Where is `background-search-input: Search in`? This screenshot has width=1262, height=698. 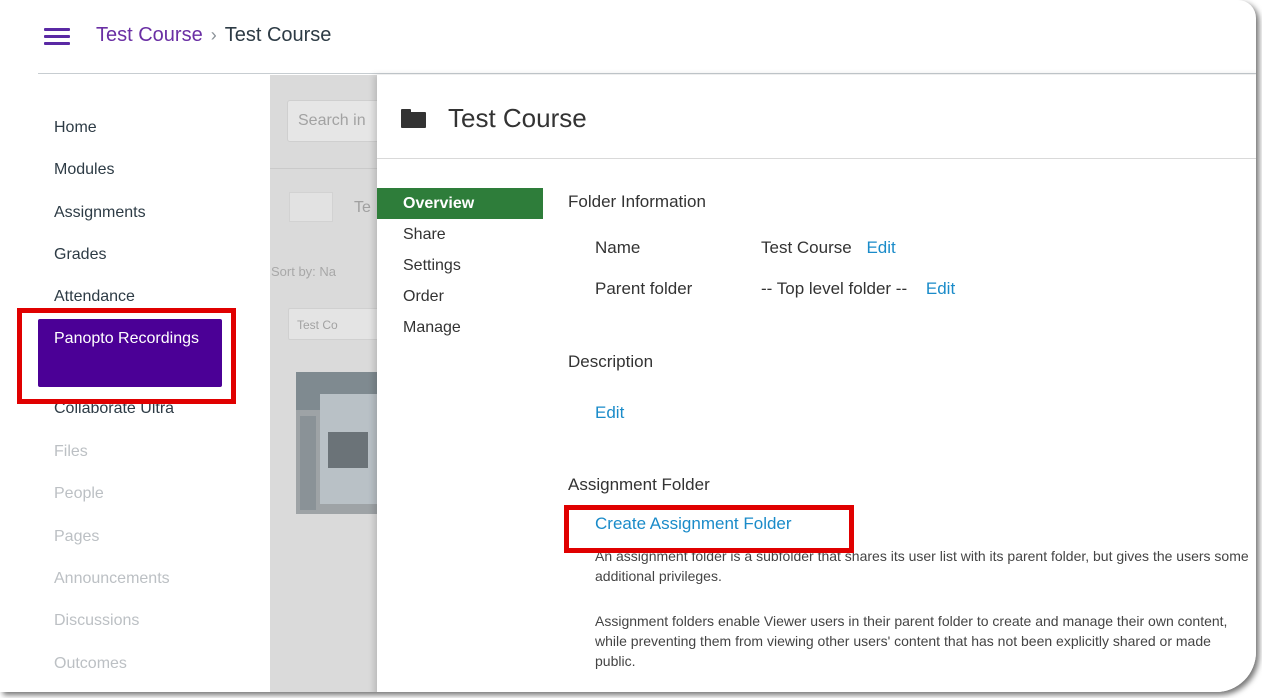
background-search-input: Search in is located at coordinates (337, 121).